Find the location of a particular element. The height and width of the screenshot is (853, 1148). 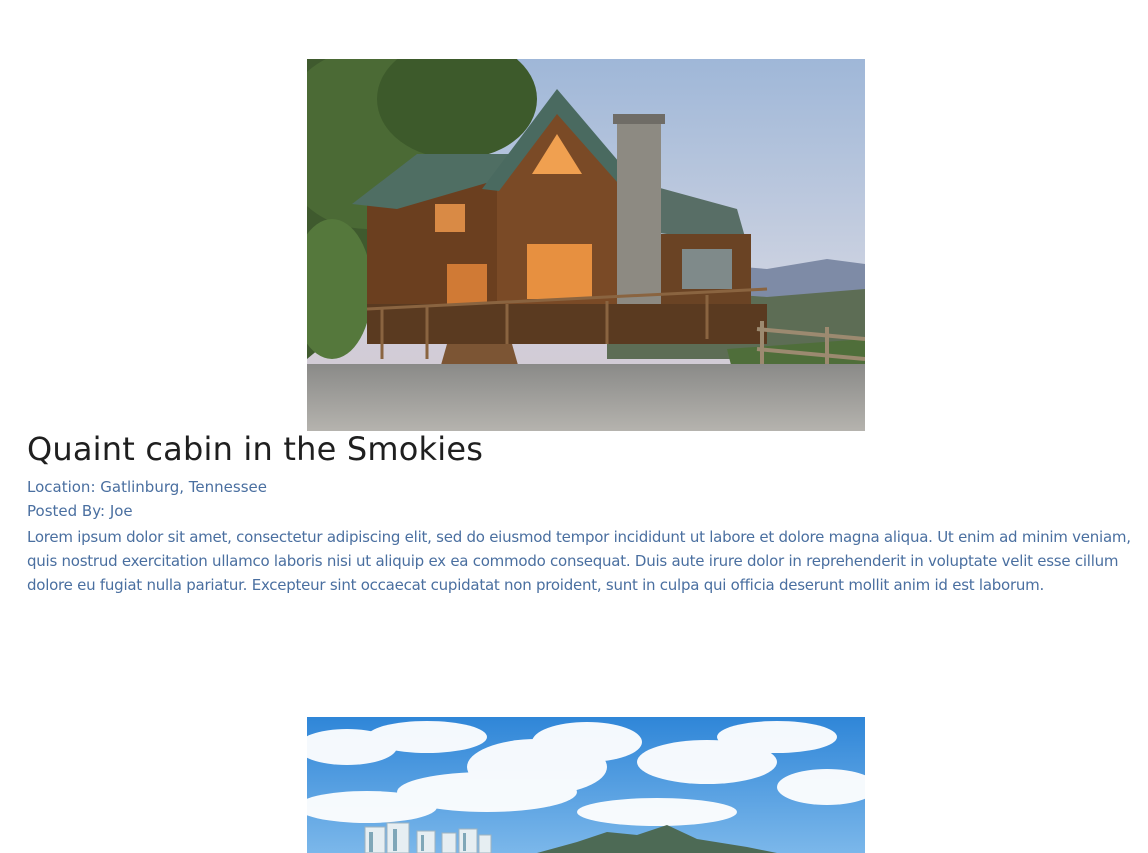

location-label: Location: is located at coordinates (64, 487).